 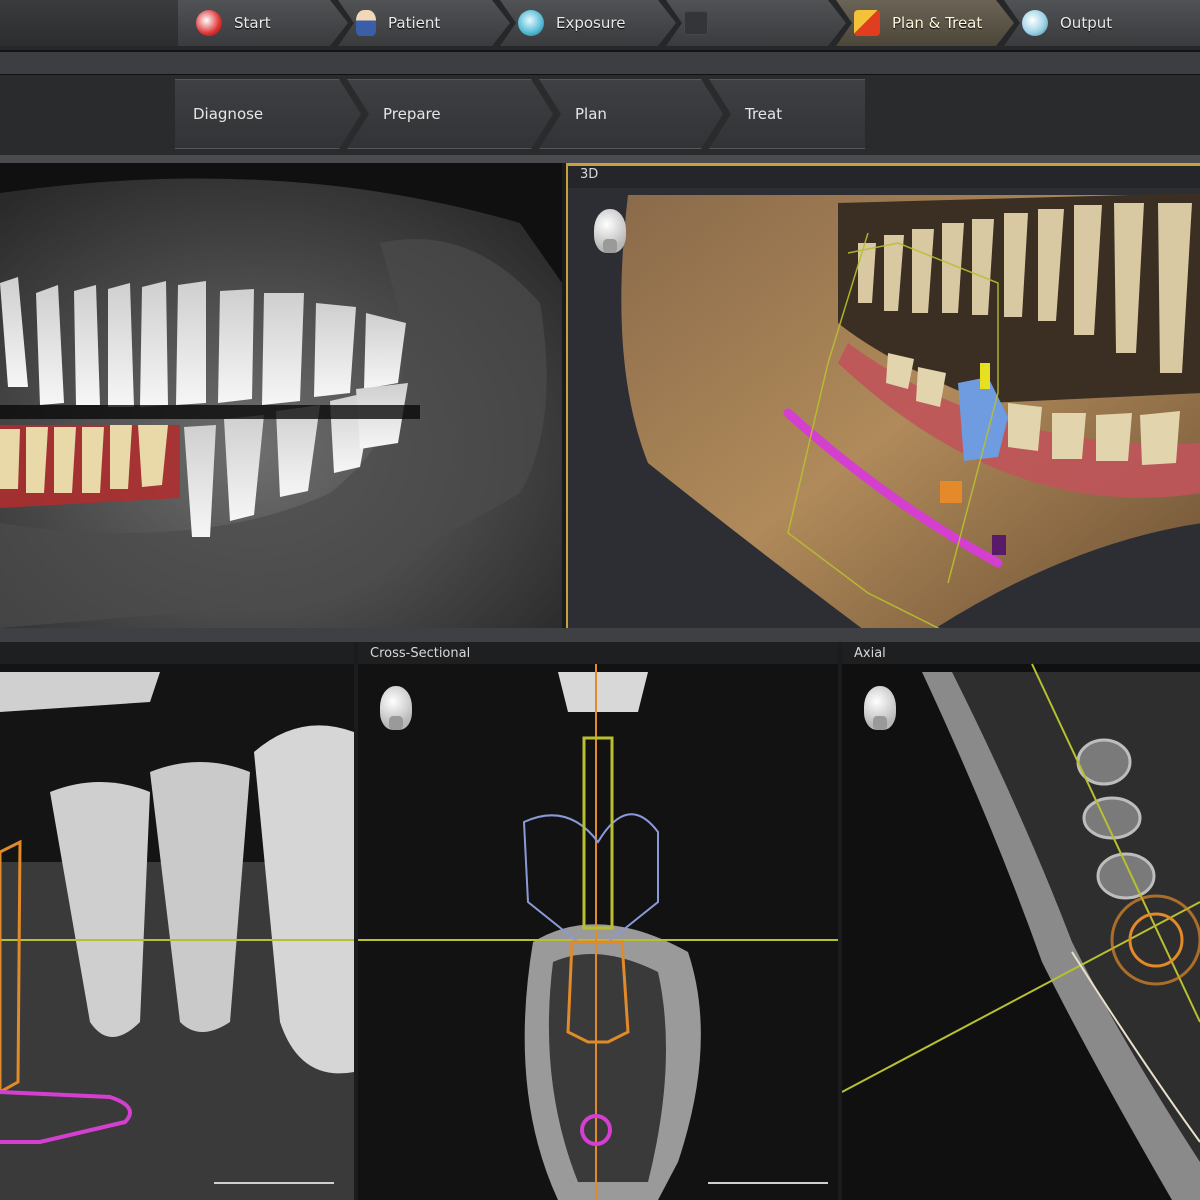 I want to click on disabled-step-icon, so click(x=696, y=23).